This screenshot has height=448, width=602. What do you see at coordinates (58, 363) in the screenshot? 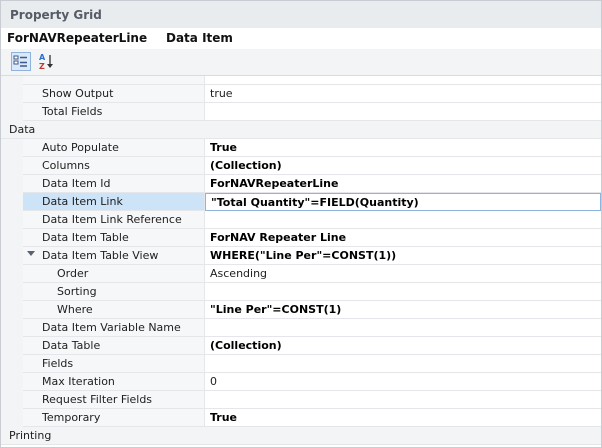
I see `property-label: Fields` at bounding box center [58, 363].